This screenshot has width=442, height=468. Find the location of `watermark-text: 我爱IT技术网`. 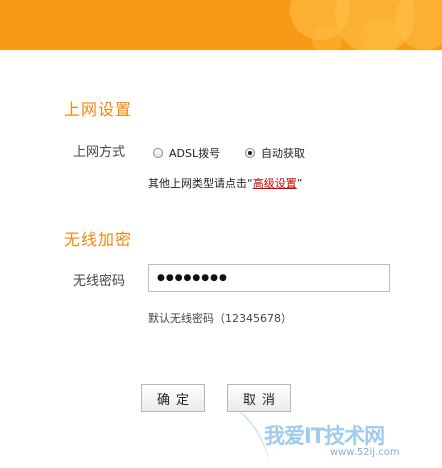

watermark-text: 我爱IT技术网 is located at coordinates (324, 436).